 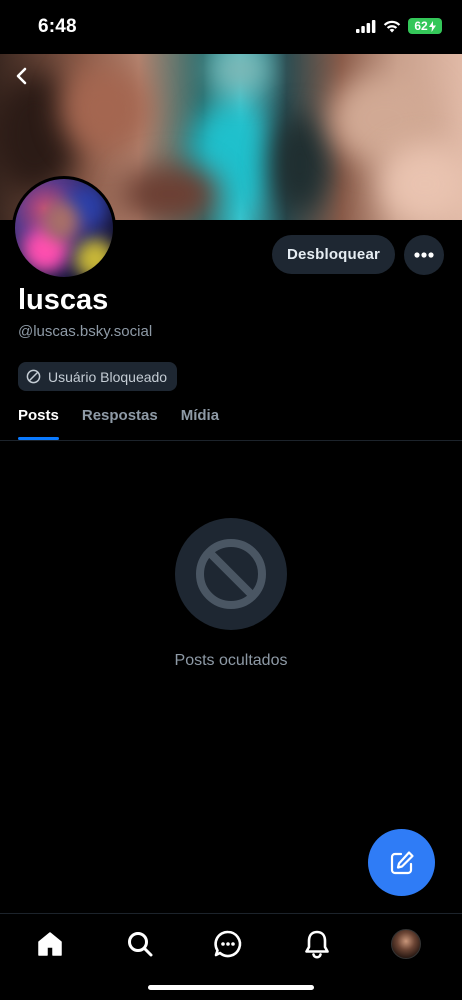 I want to click on charging-bolt-icon, so click(x=432, y=26).